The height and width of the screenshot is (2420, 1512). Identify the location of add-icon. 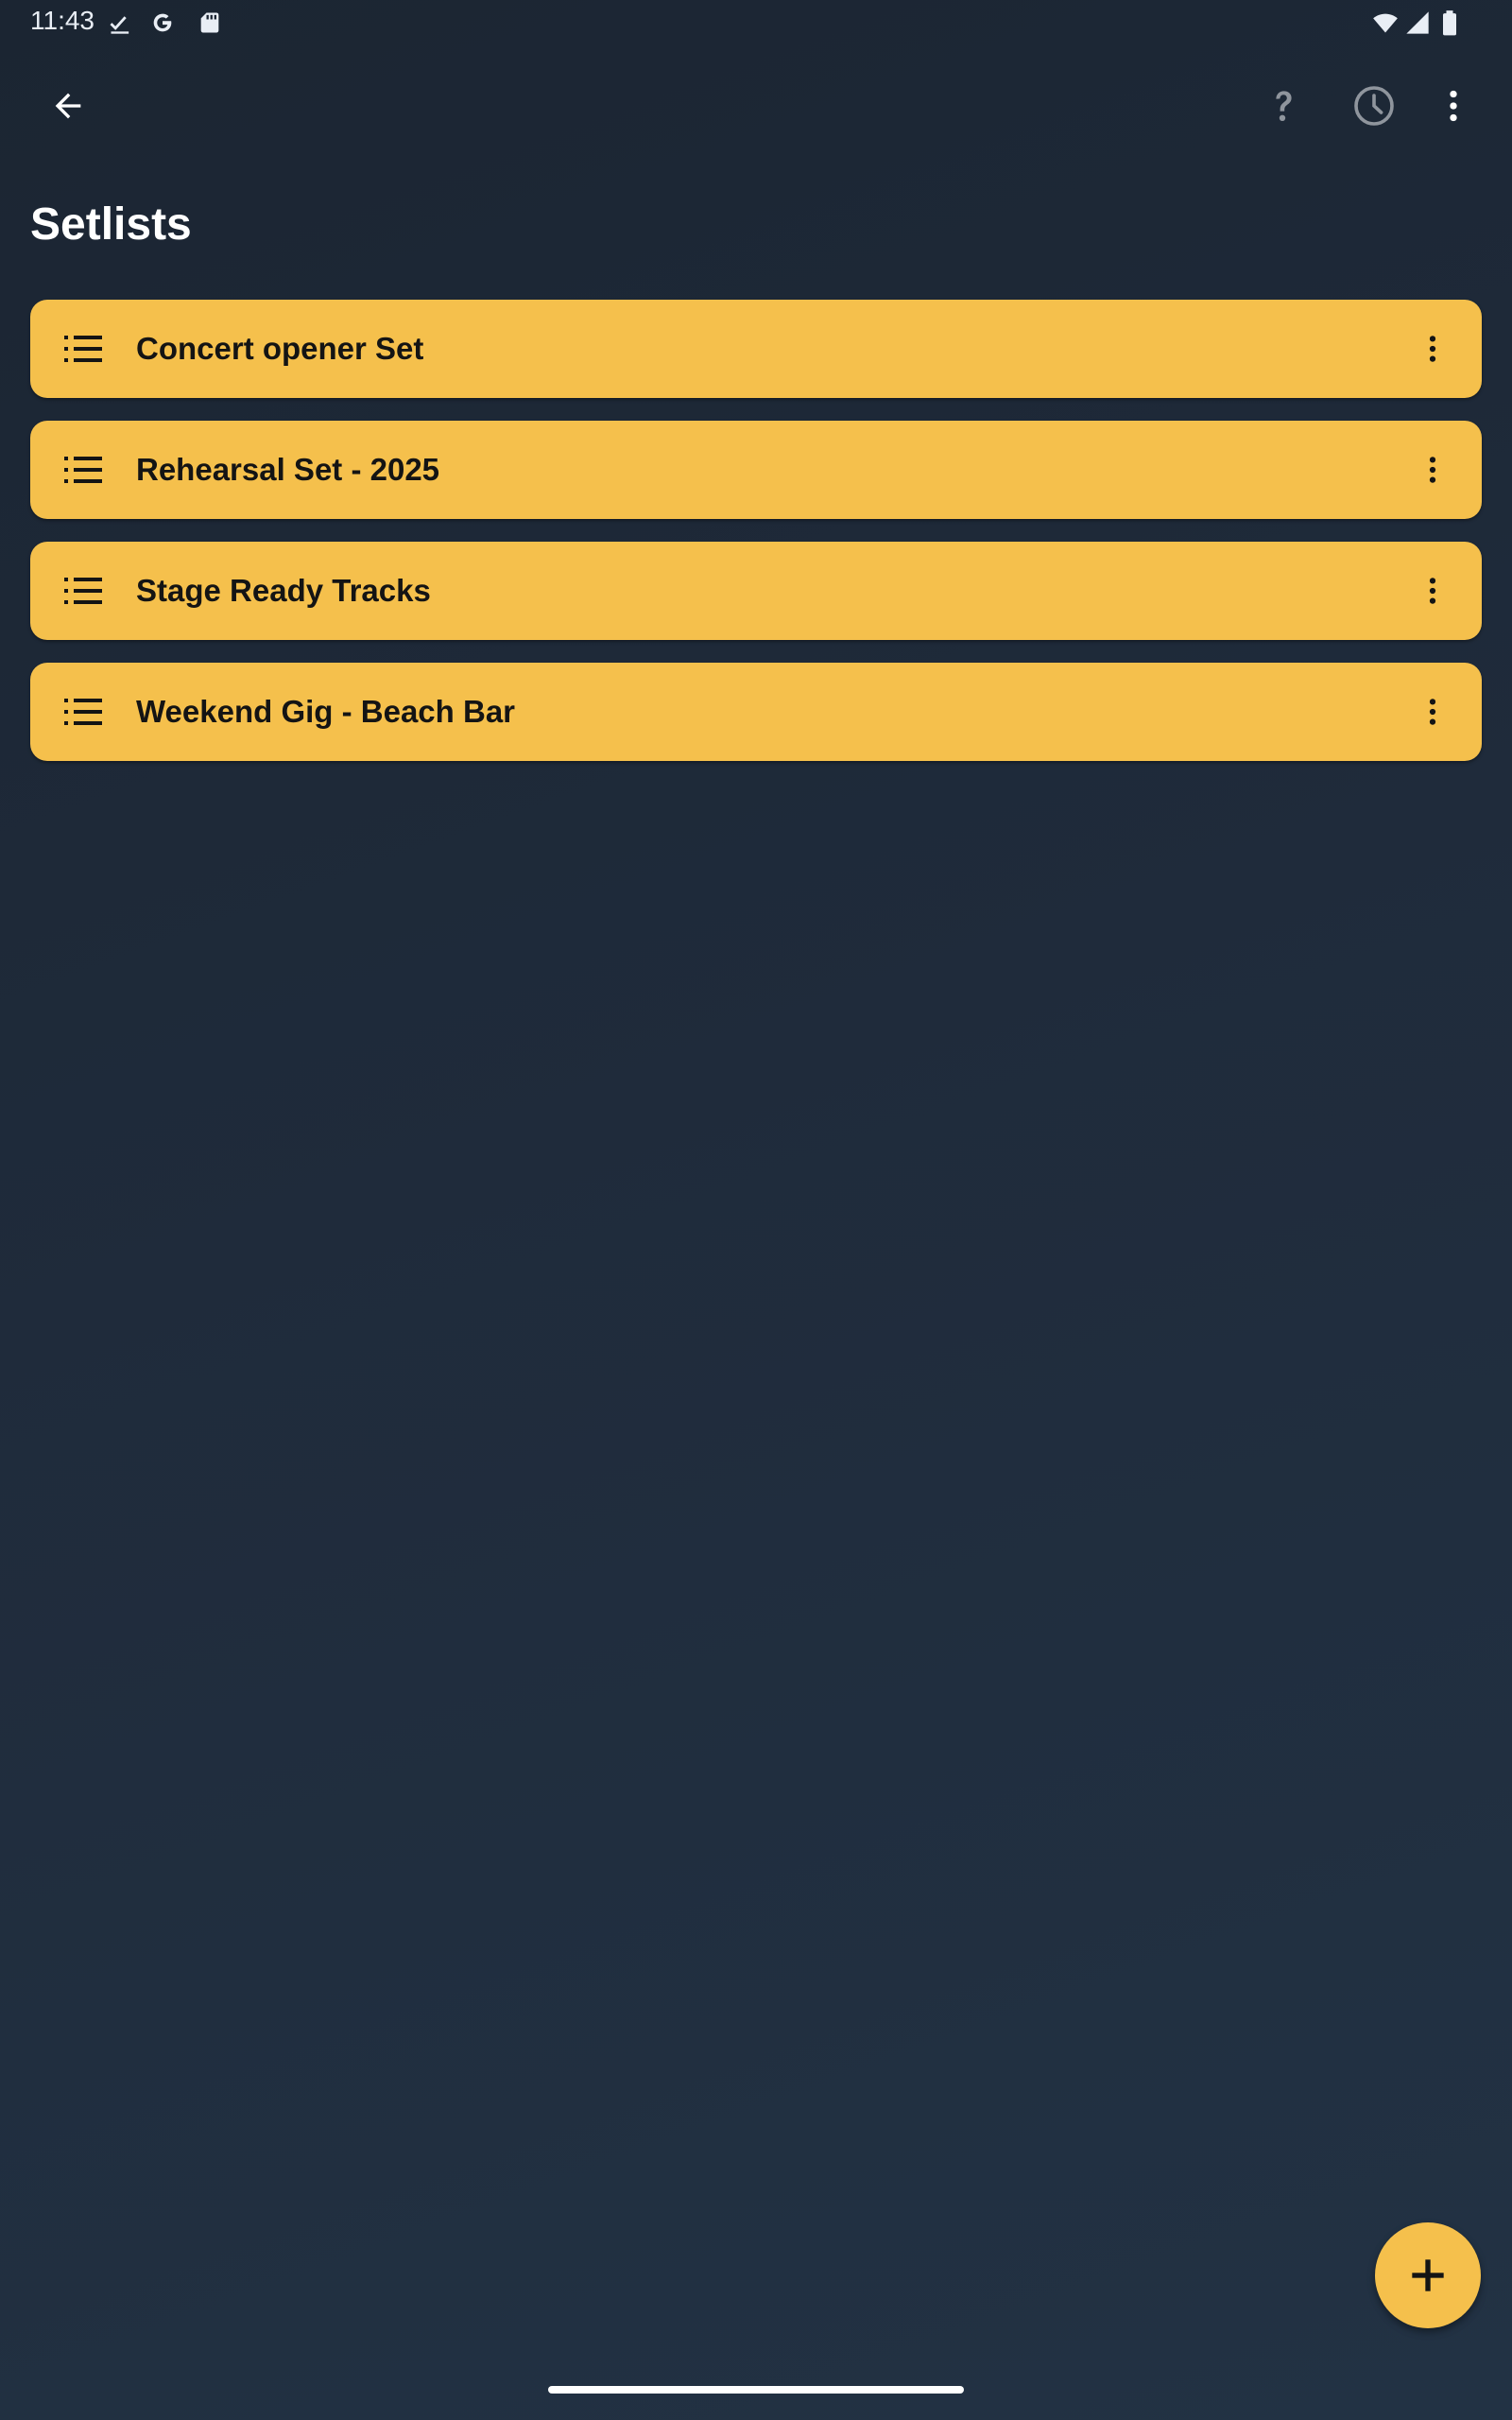
(1428, 2275).